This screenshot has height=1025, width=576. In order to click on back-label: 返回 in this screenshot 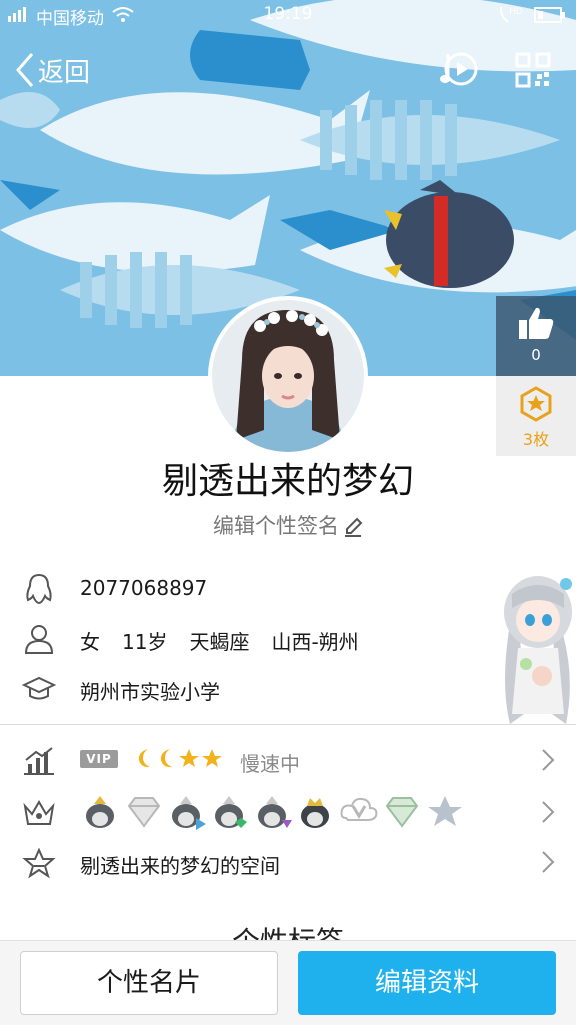, I will do `click(64, 72)`.